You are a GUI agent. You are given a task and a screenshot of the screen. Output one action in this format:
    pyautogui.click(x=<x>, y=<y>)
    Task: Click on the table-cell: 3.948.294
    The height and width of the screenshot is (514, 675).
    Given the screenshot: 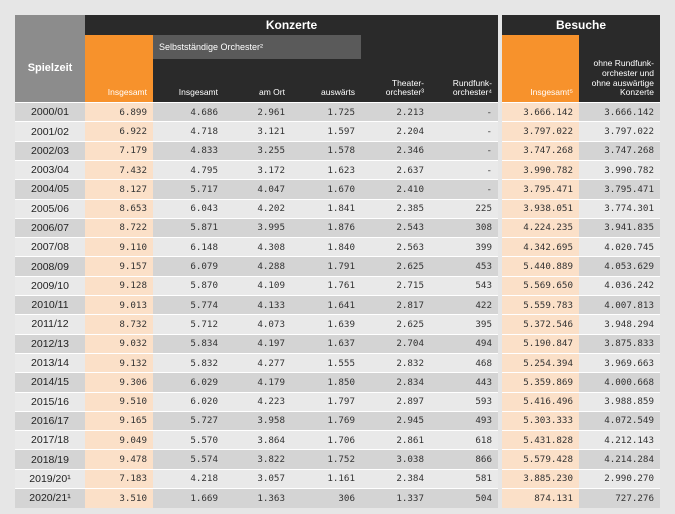 What is the action you would take?
    pyautogui.click(x=619, y=324)
    